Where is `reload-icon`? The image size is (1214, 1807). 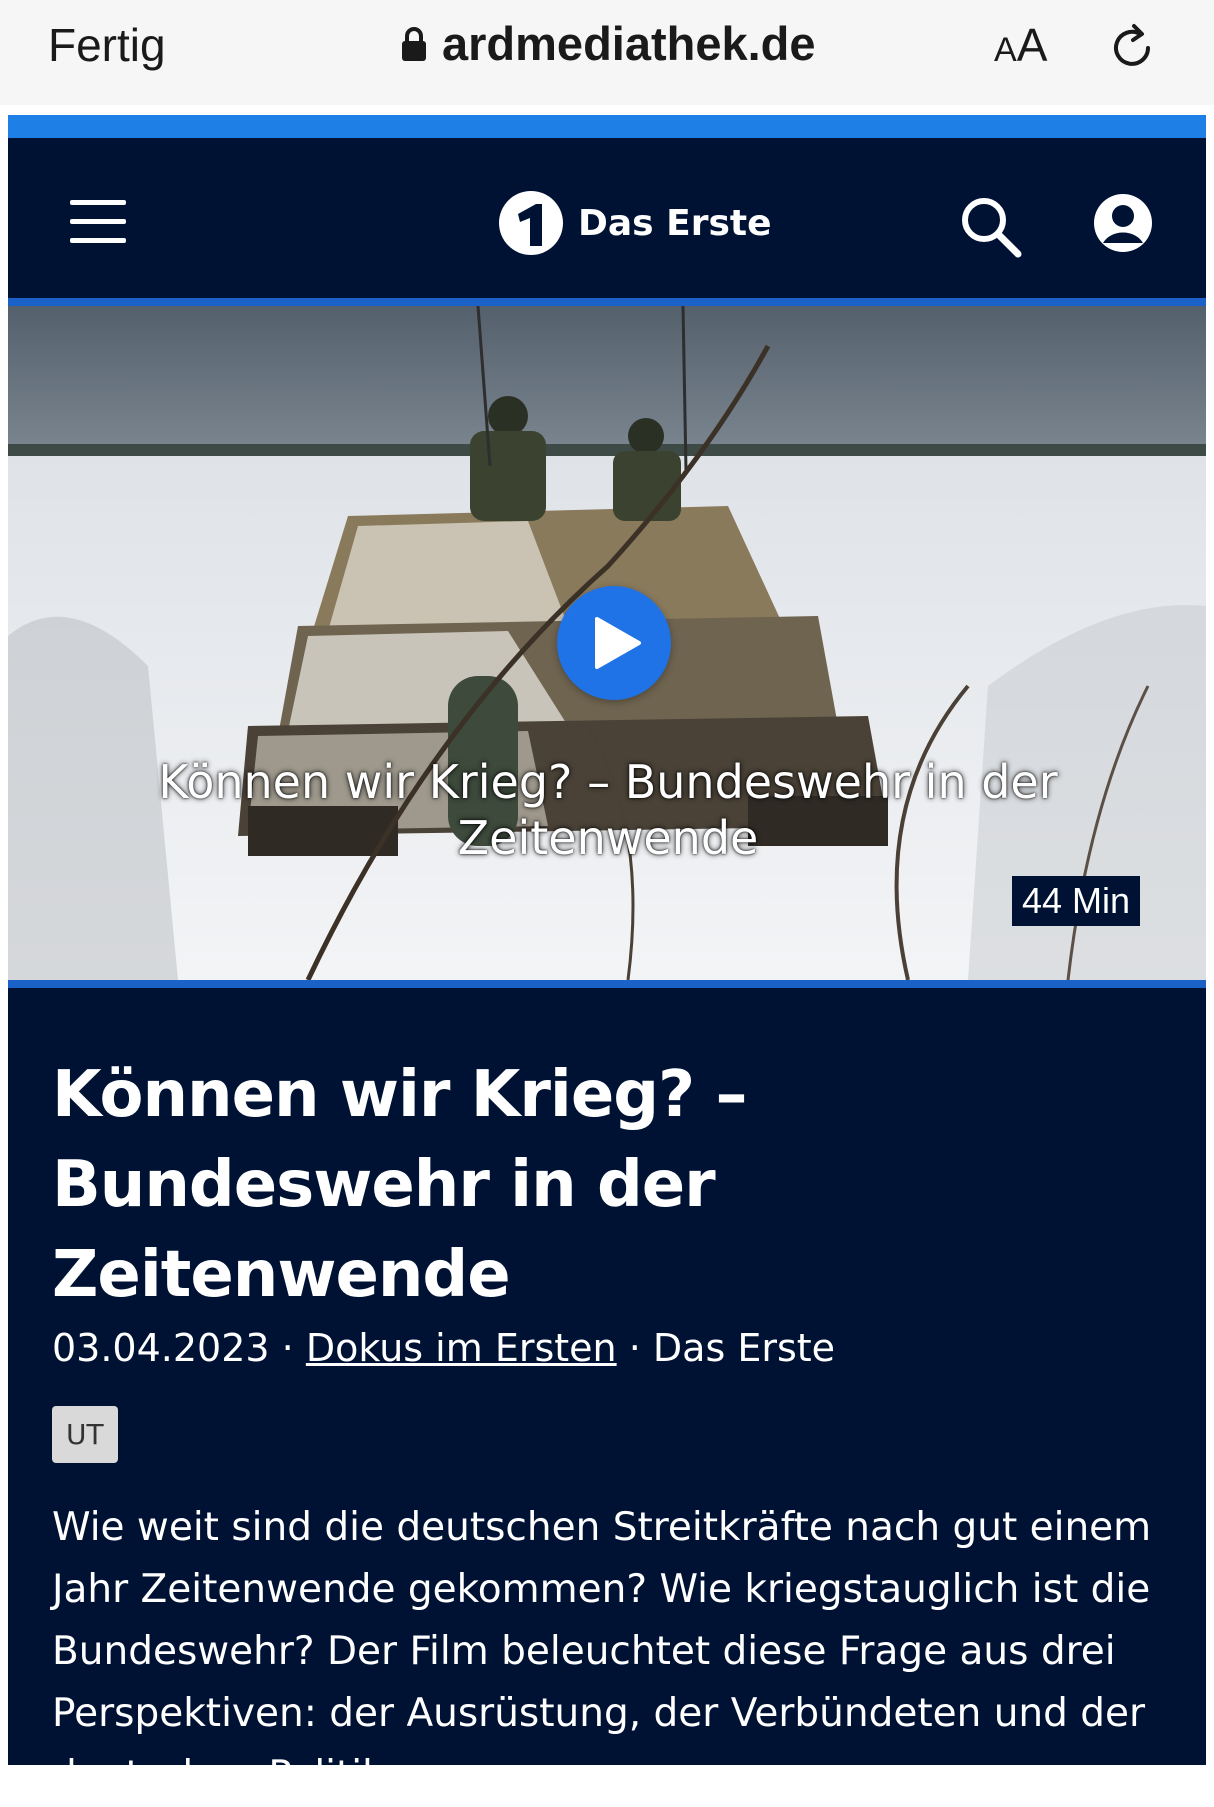
reload-icon is located at coordinates (1133, 48).